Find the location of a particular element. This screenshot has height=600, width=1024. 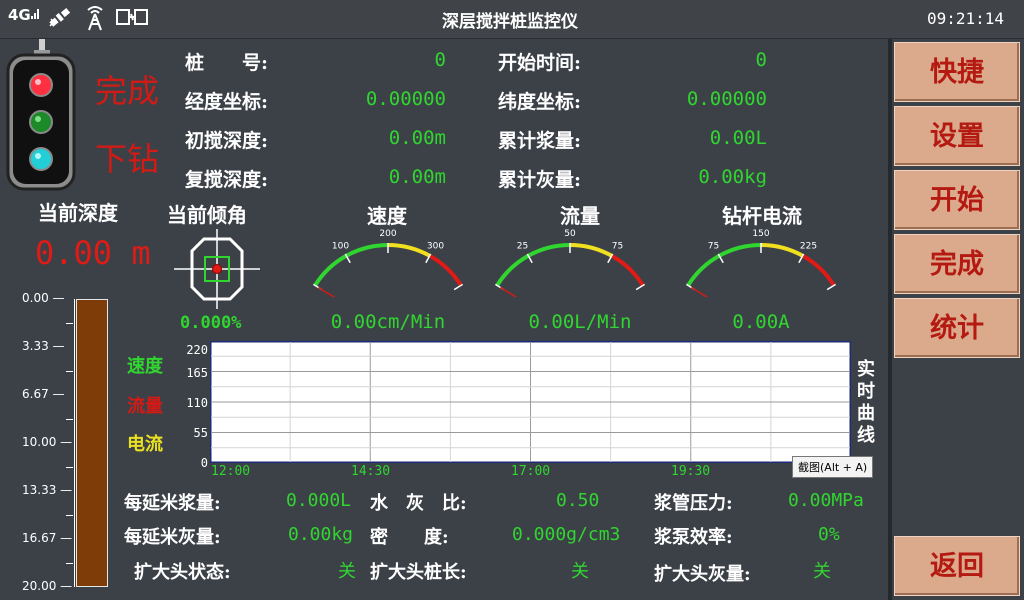

gauge-flow-value: 0.00L/Min is located at coordinates (580, 322).